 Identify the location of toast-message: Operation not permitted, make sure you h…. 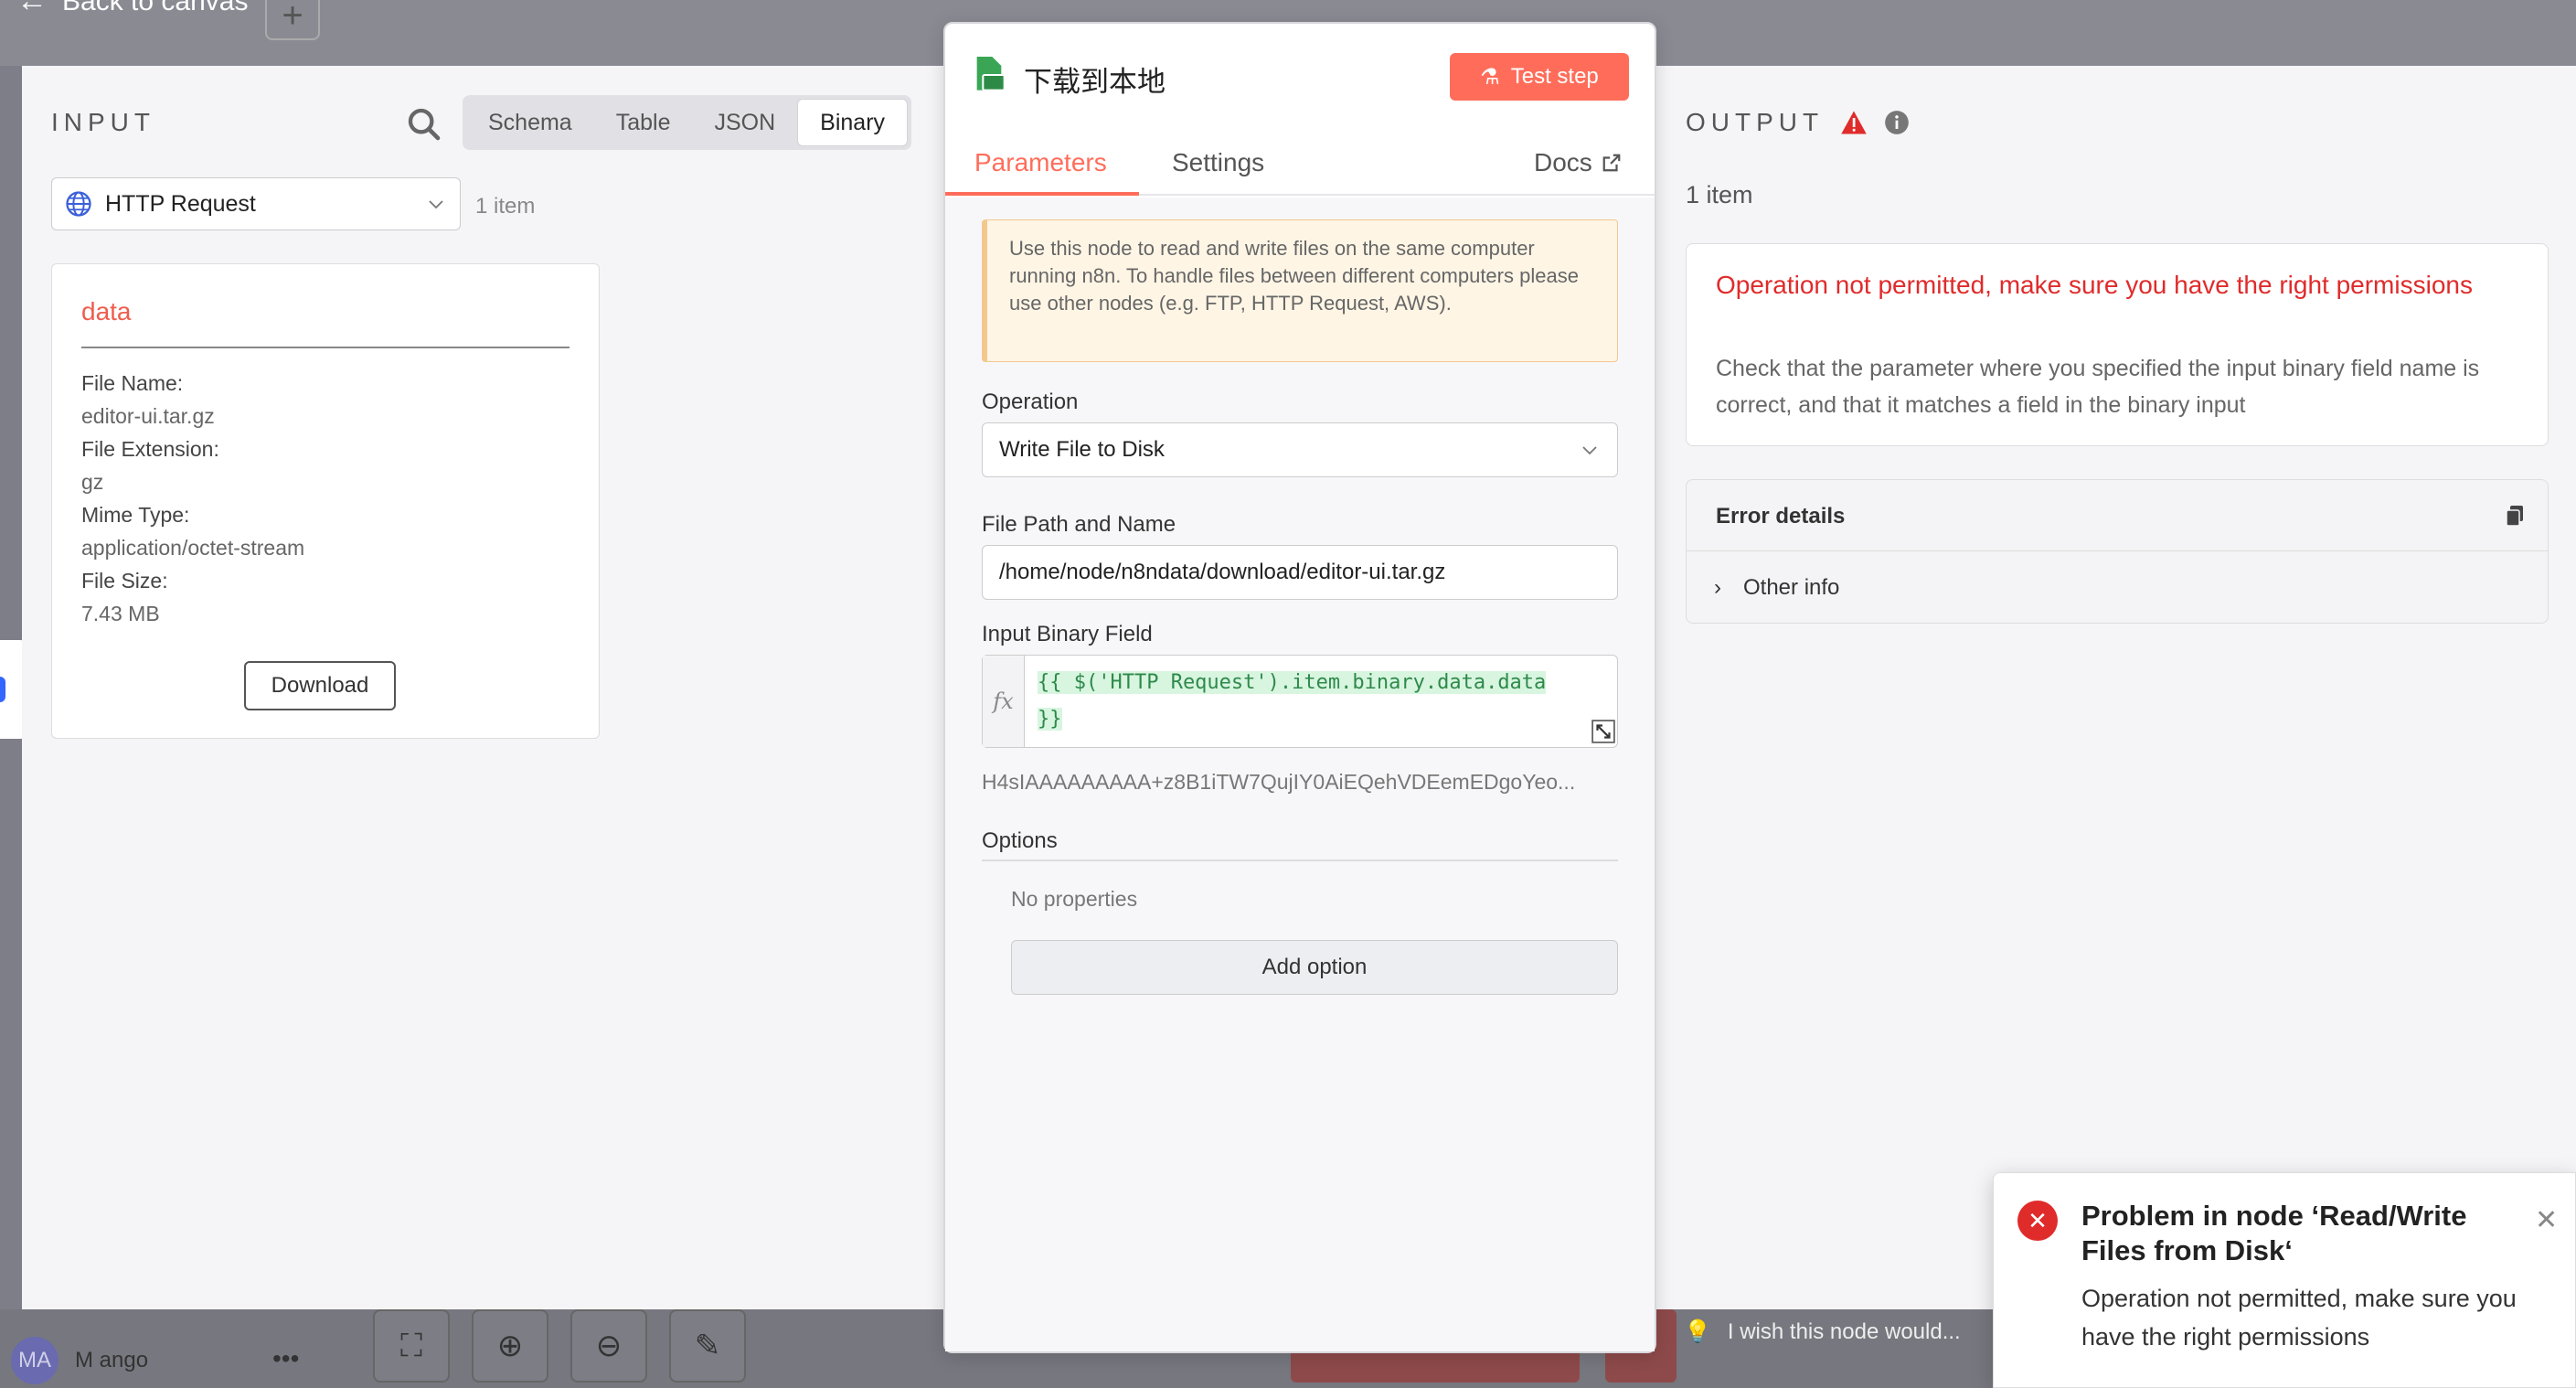
(2299, 1318).